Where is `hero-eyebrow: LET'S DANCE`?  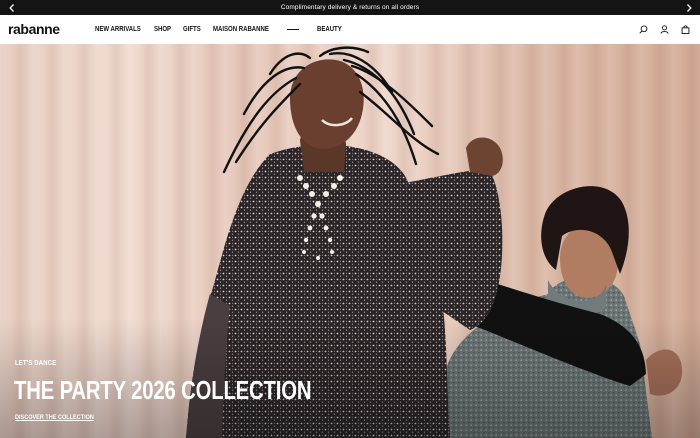
hero-eyebrow: LET'S DANCE is located at coordinates (36, 363).